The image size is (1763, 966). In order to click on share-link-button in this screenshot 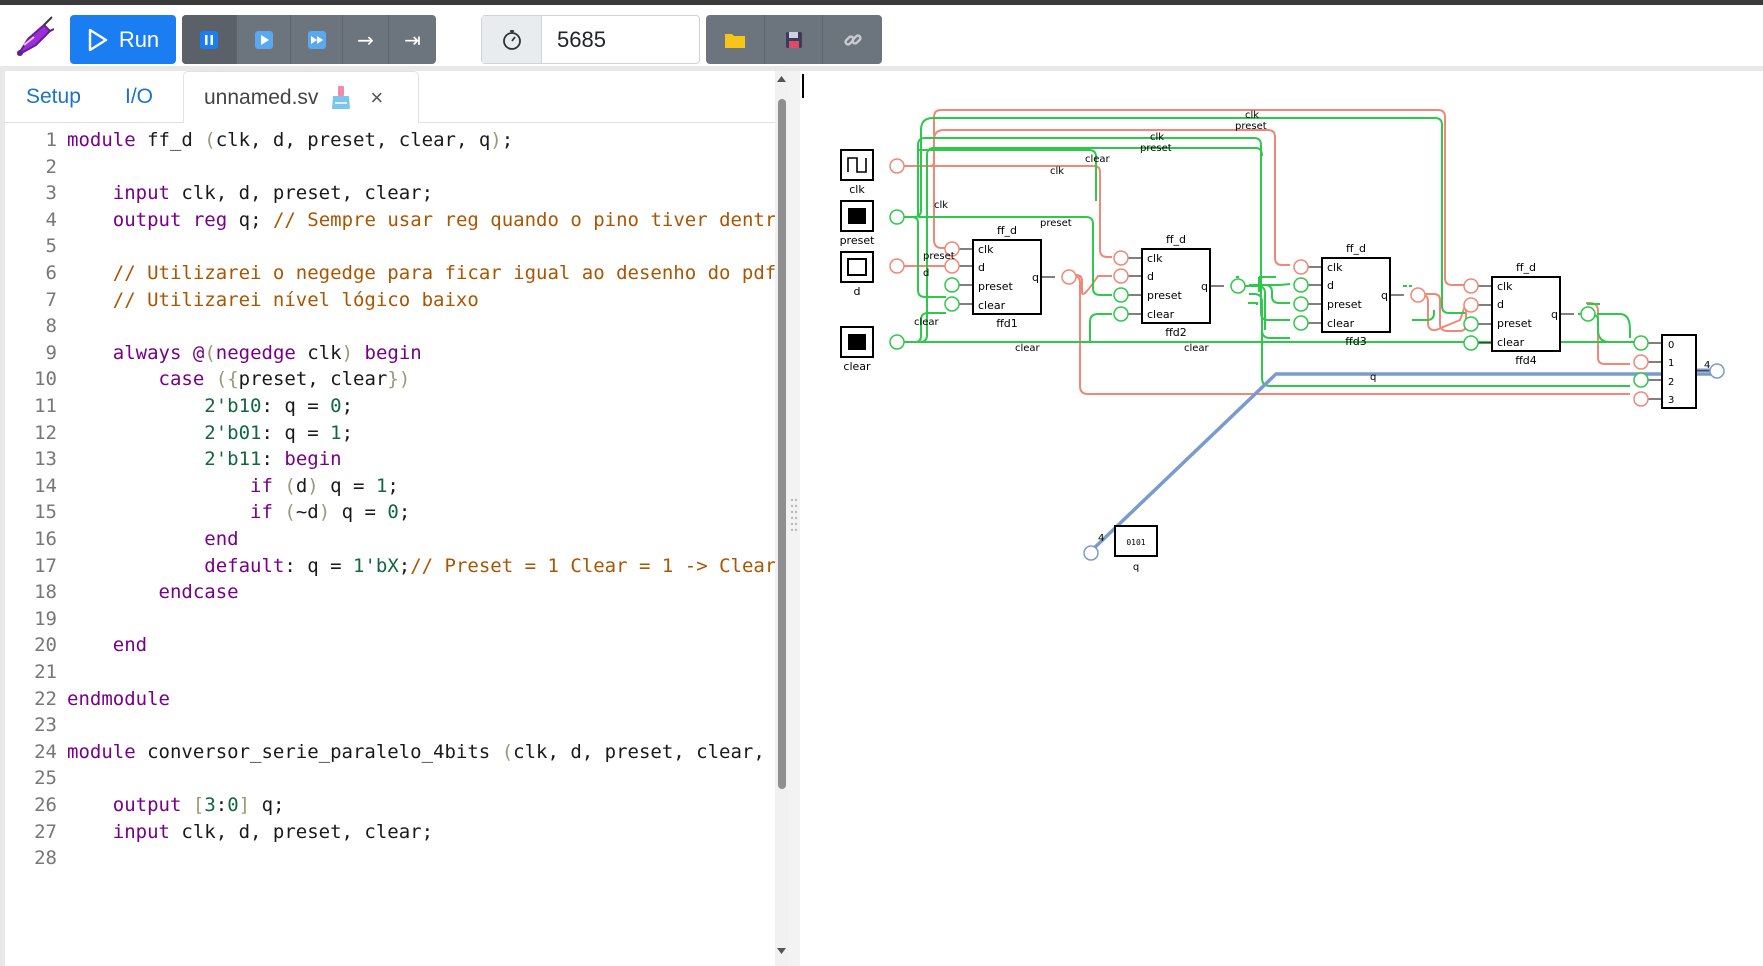, I will do `click(852, 39)`.